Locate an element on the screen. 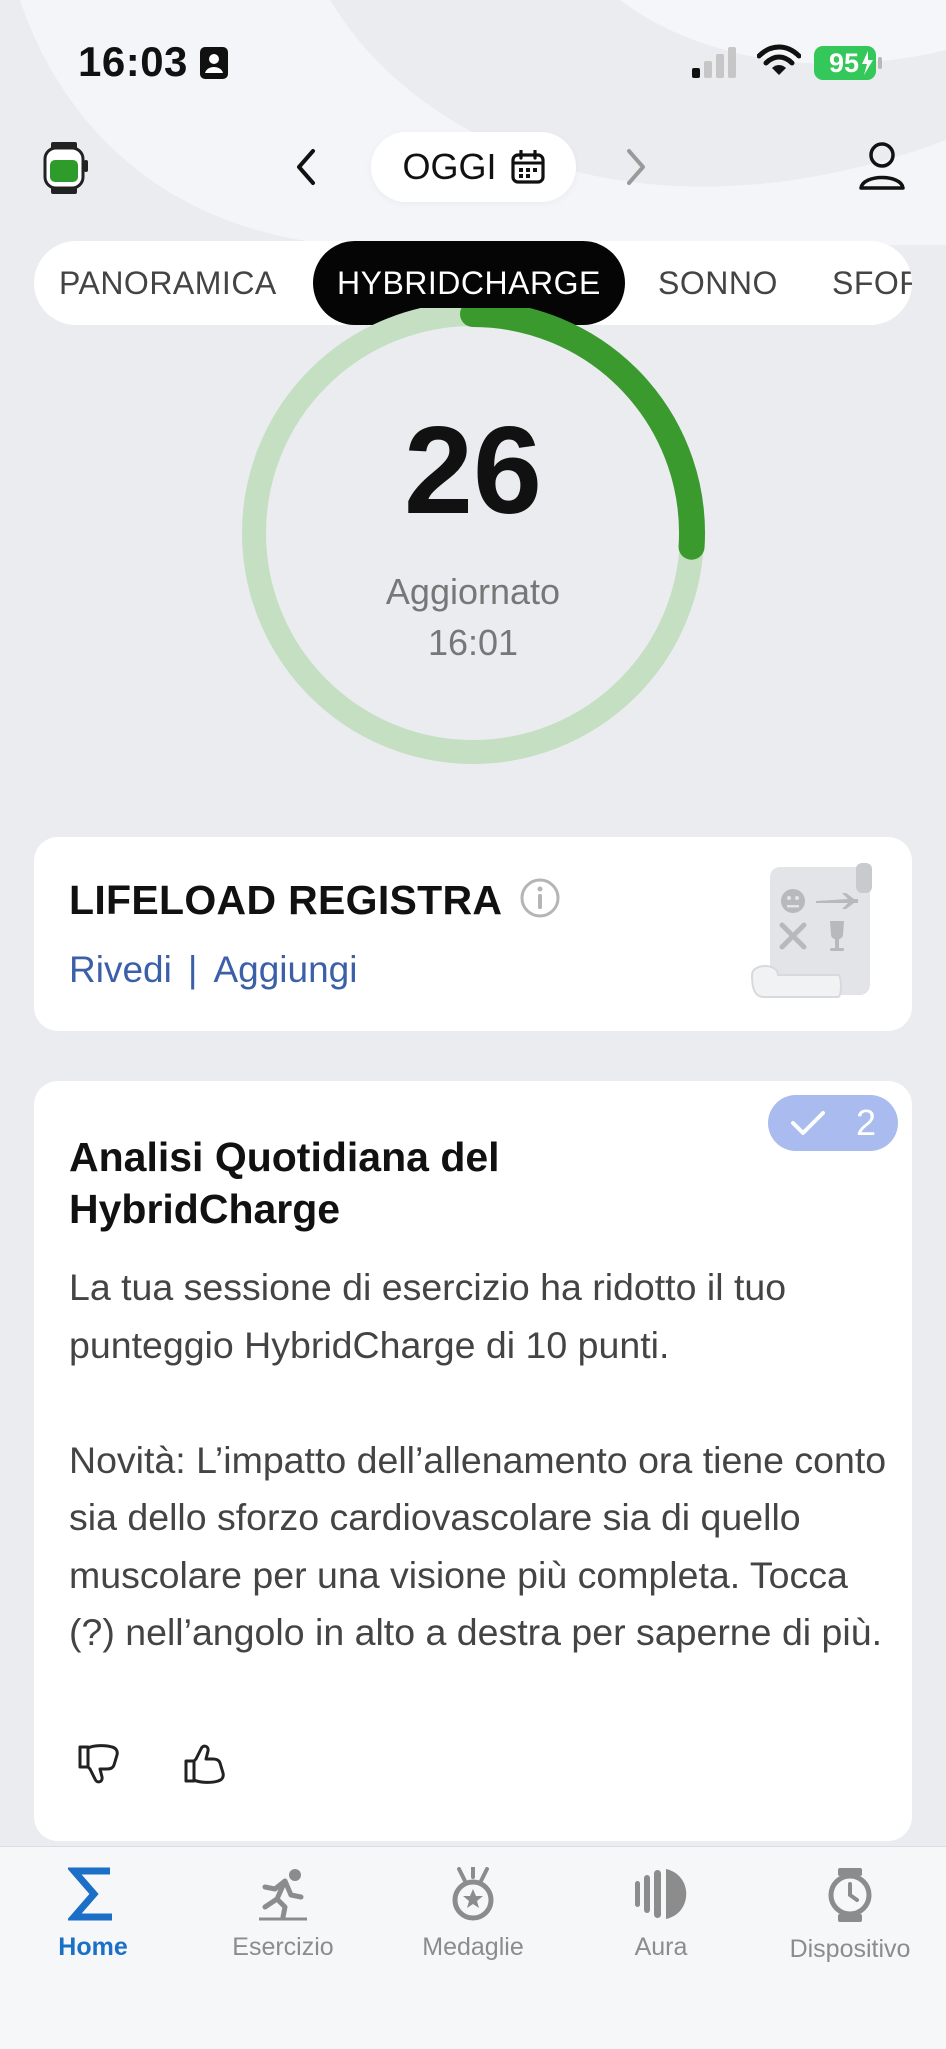 This screenshot has width=946, height=2049. nav-esercizio: Esercizio is located at coordinates (283, 1914).